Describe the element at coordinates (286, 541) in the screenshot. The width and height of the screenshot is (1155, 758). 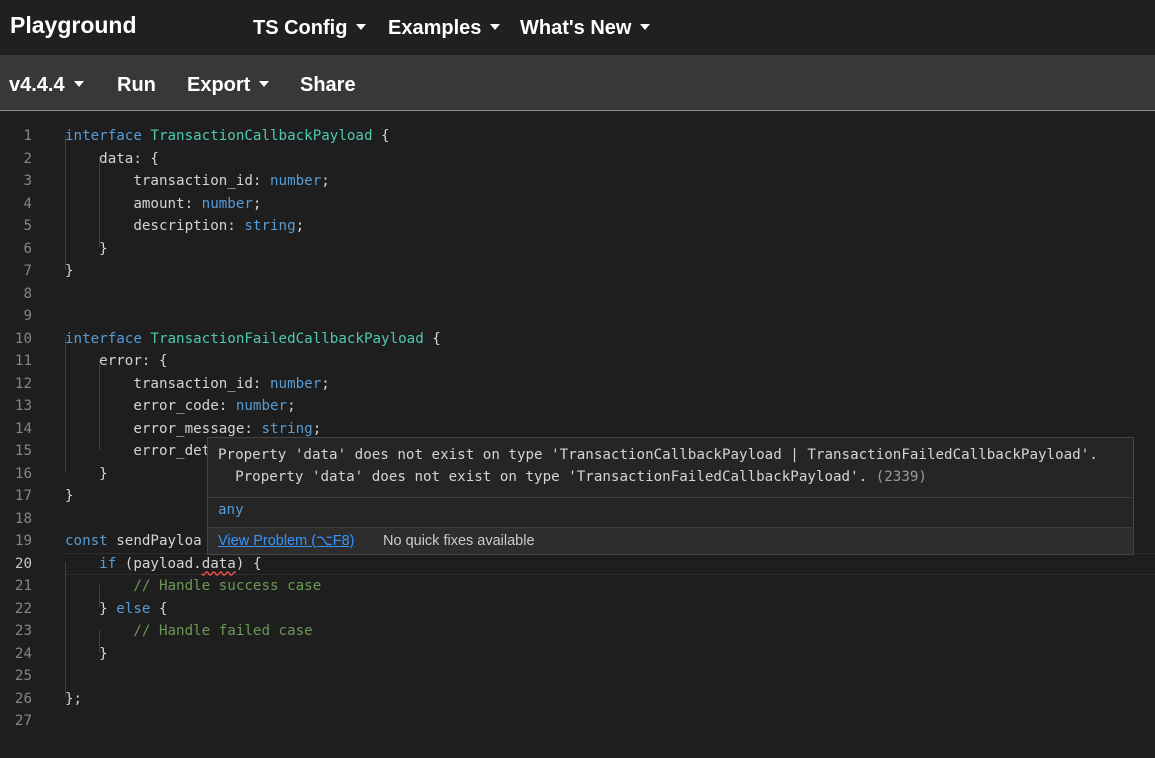
I see `view-problem-link: View Problem (⌥F8)` at that location.